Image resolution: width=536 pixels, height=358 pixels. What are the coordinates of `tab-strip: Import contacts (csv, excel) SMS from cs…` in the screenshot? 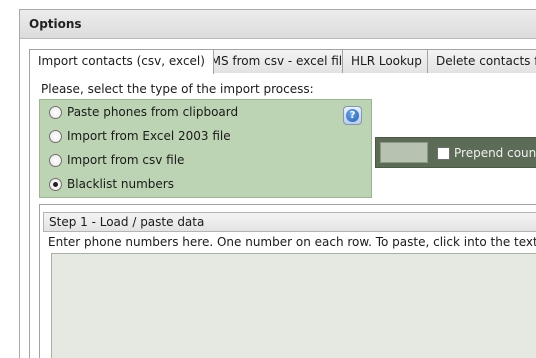 It's located at (282, 61).